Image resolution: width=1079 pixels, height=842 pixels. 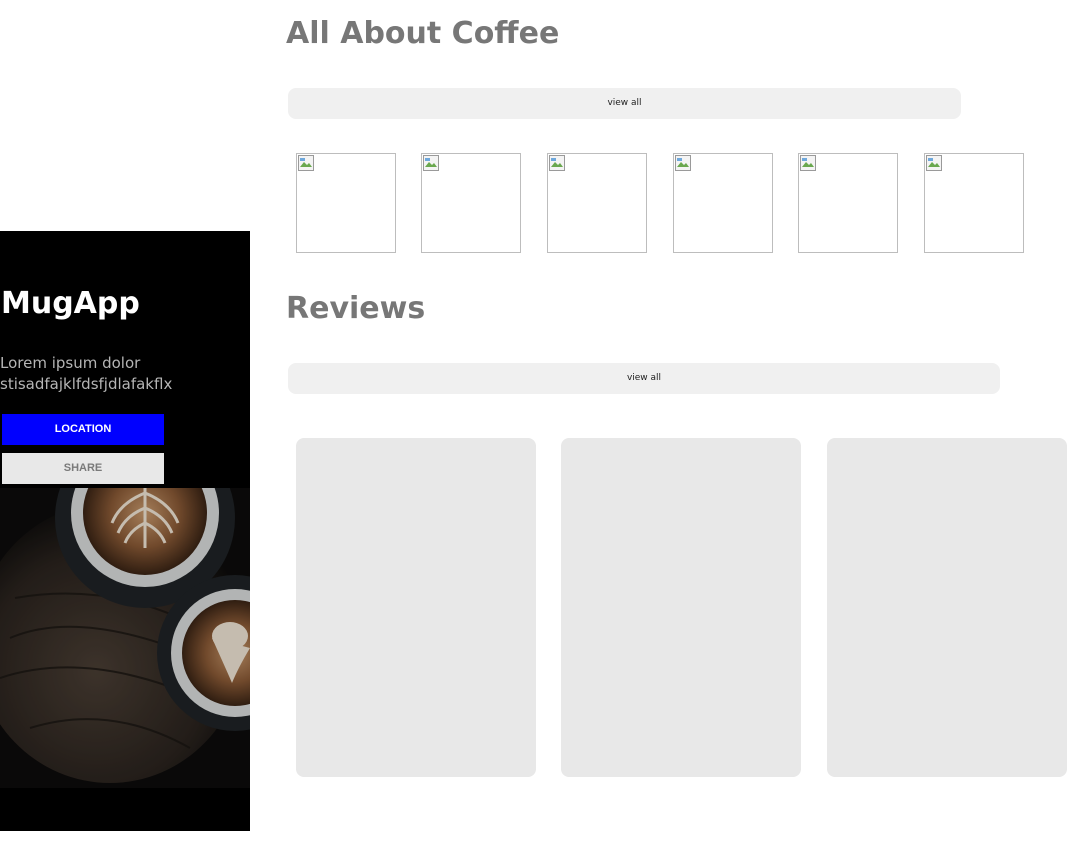 What do you see at coordinates (83, 429) in the screenshot?
I see `location-button: LOCATION` at bounding box center [83, 429].